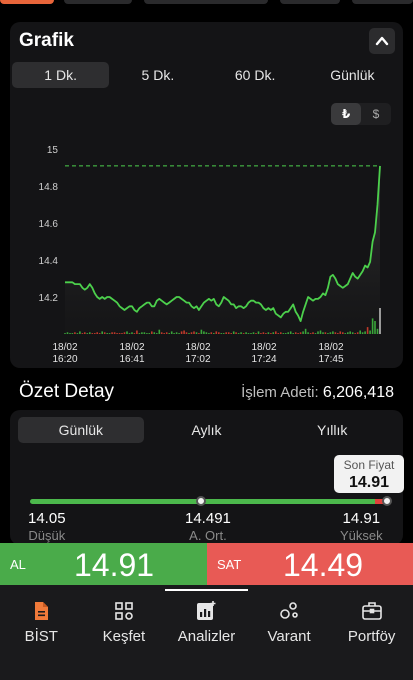 This screenshot has height=680, width=413. I want to click on nav-item-varant: Varant, so click(289, 632).